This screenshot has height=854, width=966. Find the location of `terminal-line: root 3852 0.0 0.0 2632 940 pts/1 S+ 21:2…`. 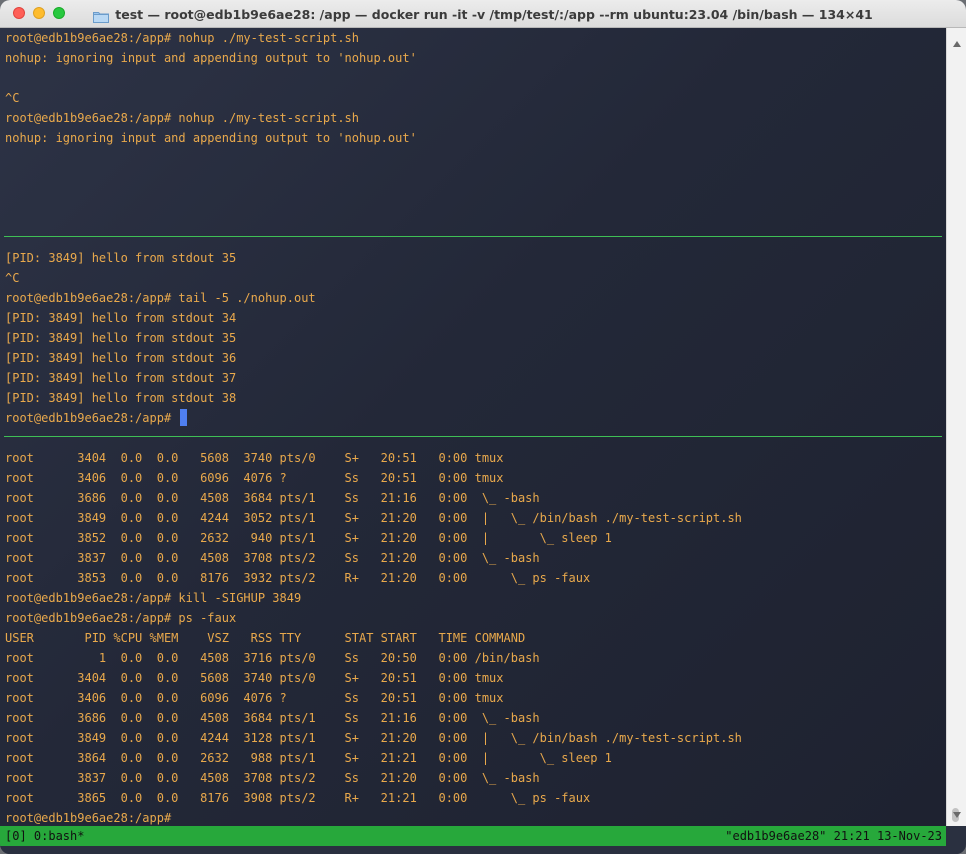

terminal-line: root 3852 0.0 0.0 2632 940 pts/1 S+ 21:2… is located at coordinates (308, 538).